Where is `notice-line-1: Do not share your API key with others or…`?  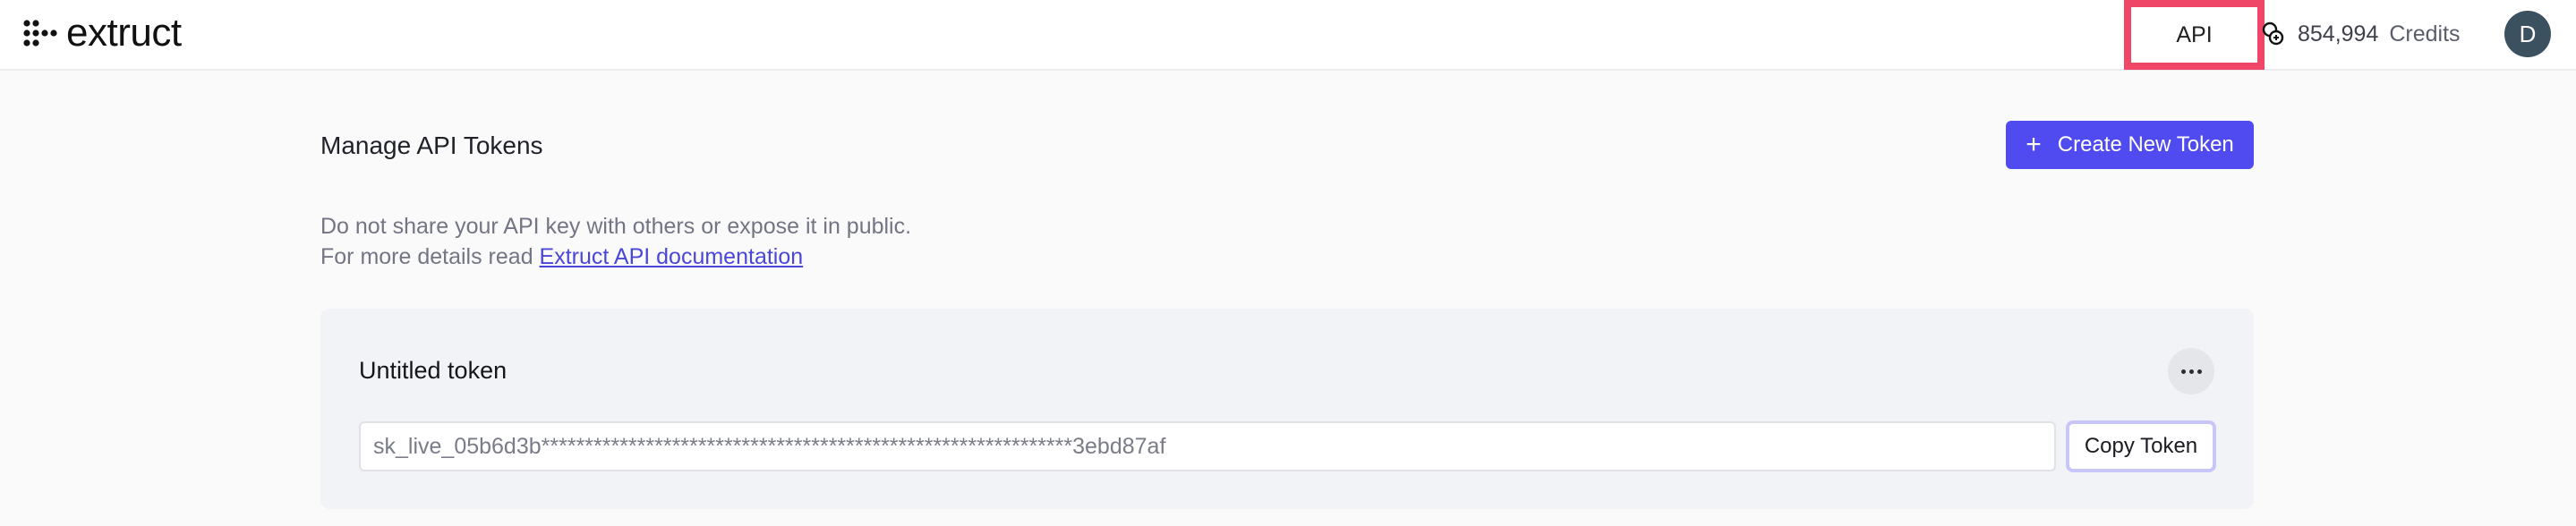
notice-line-1: Do not share your API key with others or… is located at coordinates (616, 226).